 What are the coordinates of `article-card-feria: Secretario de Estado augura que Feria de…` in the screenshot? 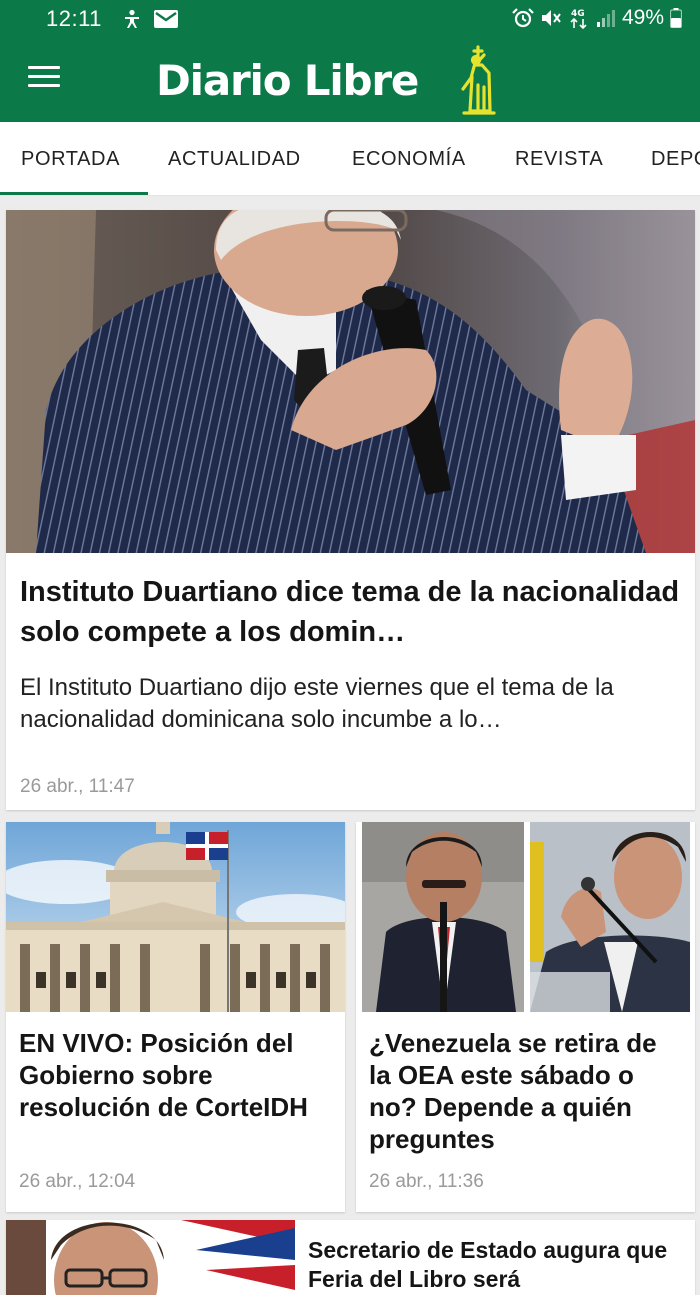 It's located at (350, 1257).